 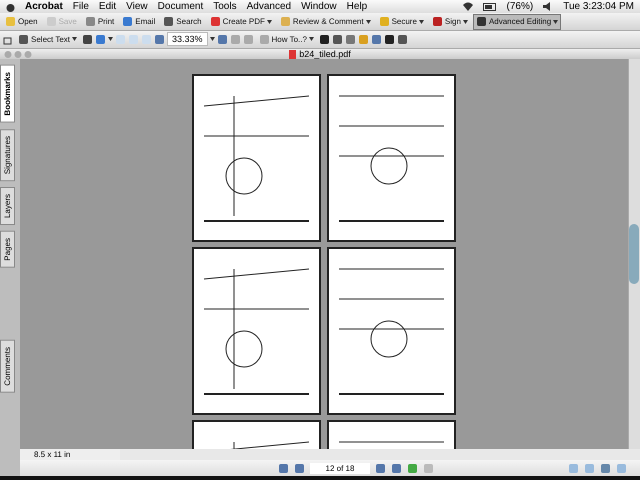 I want to click on pdf-file-icon, so click(x=292, y=54).